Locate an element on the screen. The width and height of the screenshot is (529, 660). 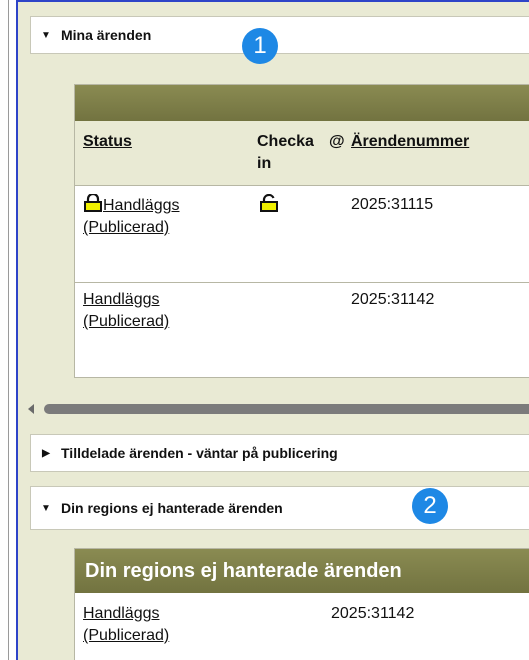
padlock-open-icon is located at coordinates (269, 203).